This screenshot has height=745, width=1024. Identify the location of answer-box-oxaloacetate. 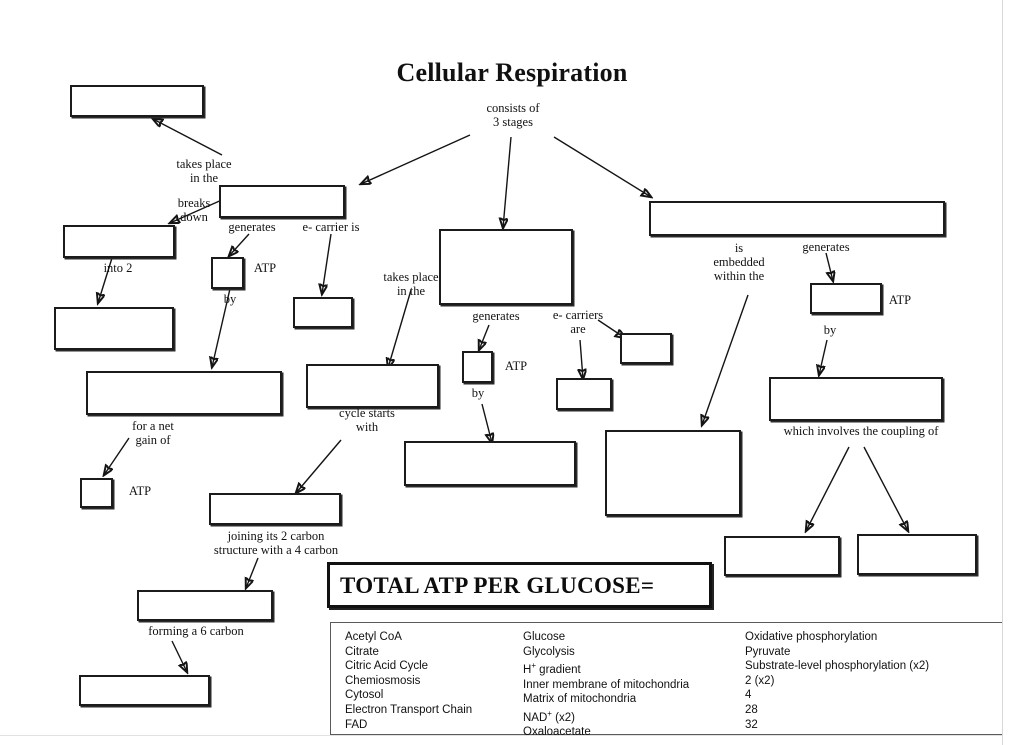
(205, 605).